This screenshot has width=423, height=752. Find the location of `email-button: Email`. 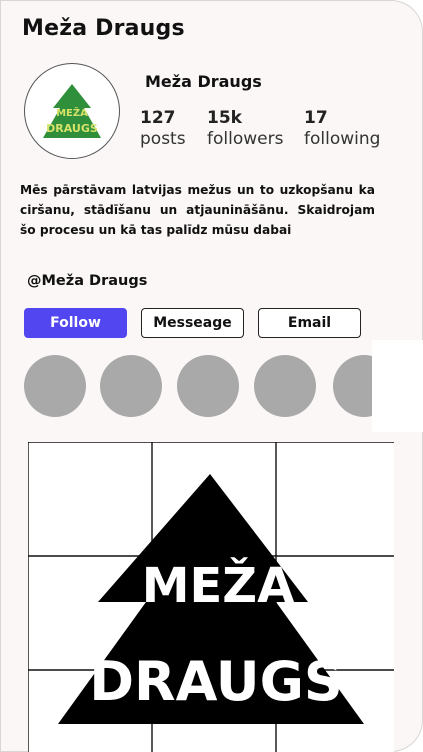

email-button: Email is located at coordinates (309, 323).